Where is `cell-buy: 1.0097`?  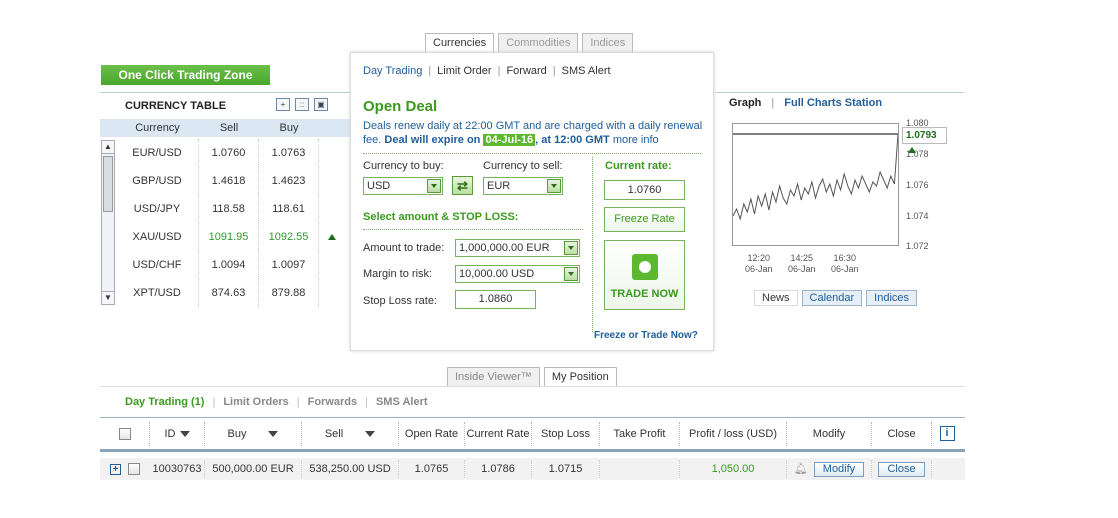
cell-buy: 1.0097 is located at coordinates (289, 265).